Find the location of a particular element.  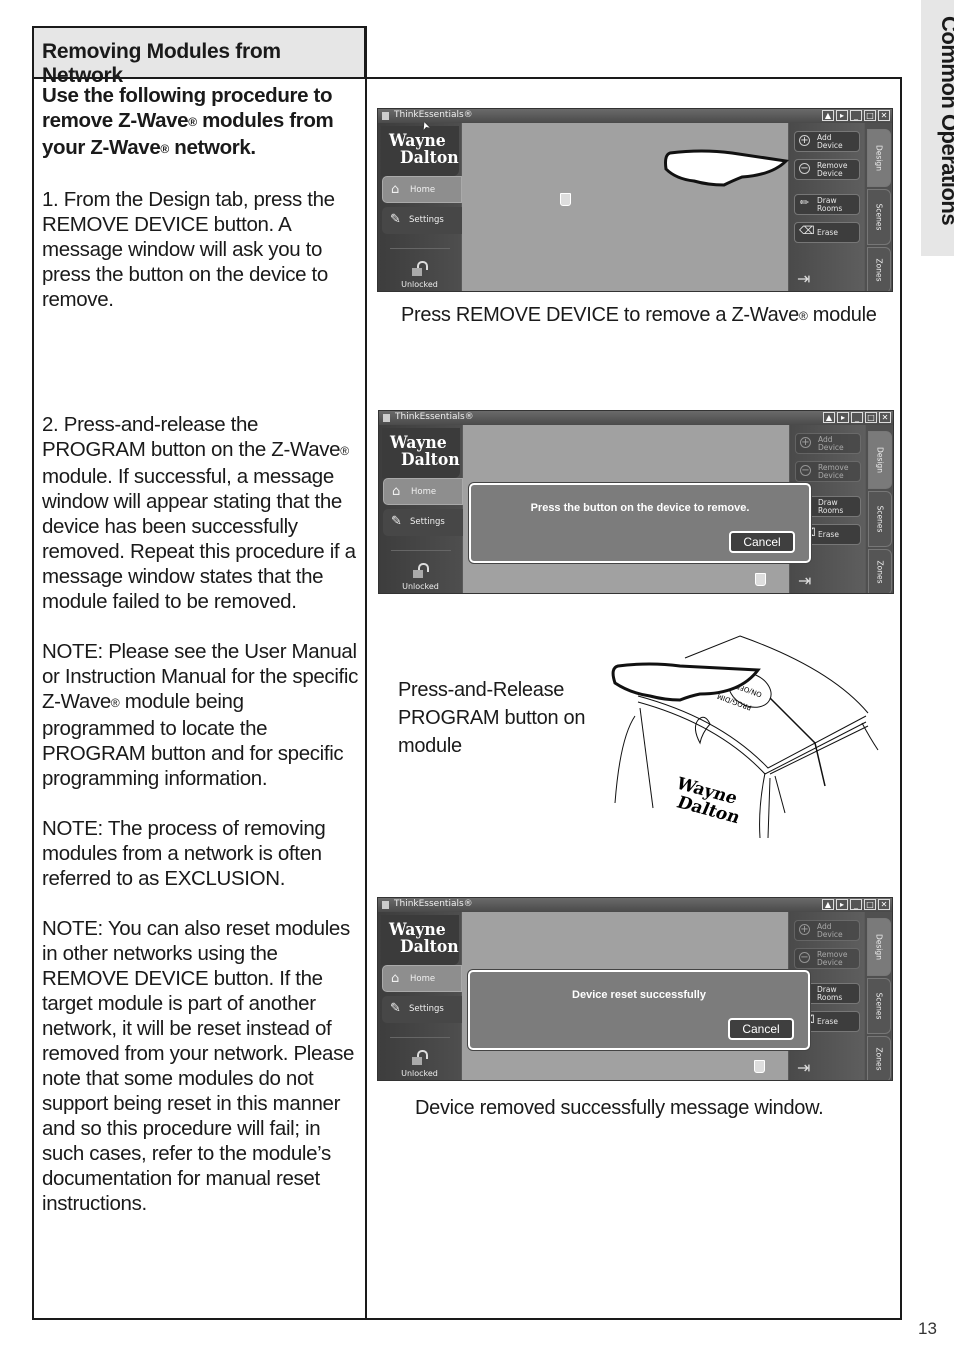

dialog-message: Device reset successfully is located at coordinates (639, 995).